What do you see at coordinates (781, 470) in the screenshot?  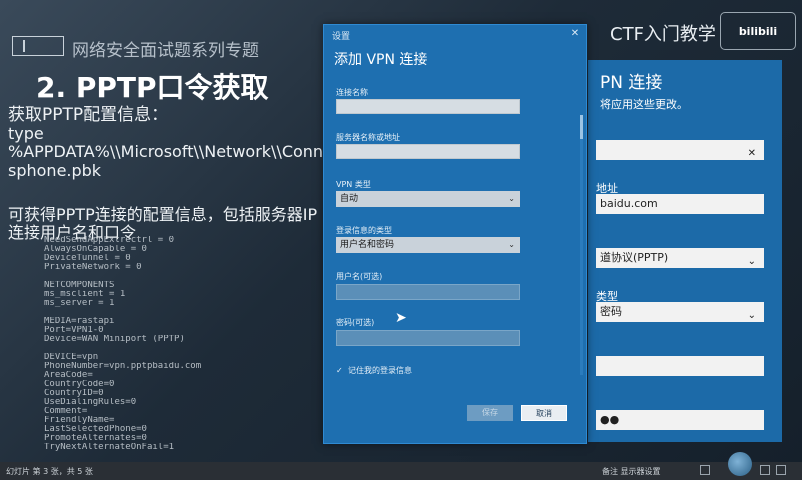 I see `reading-view-icon` at bounding box center [781, 470].